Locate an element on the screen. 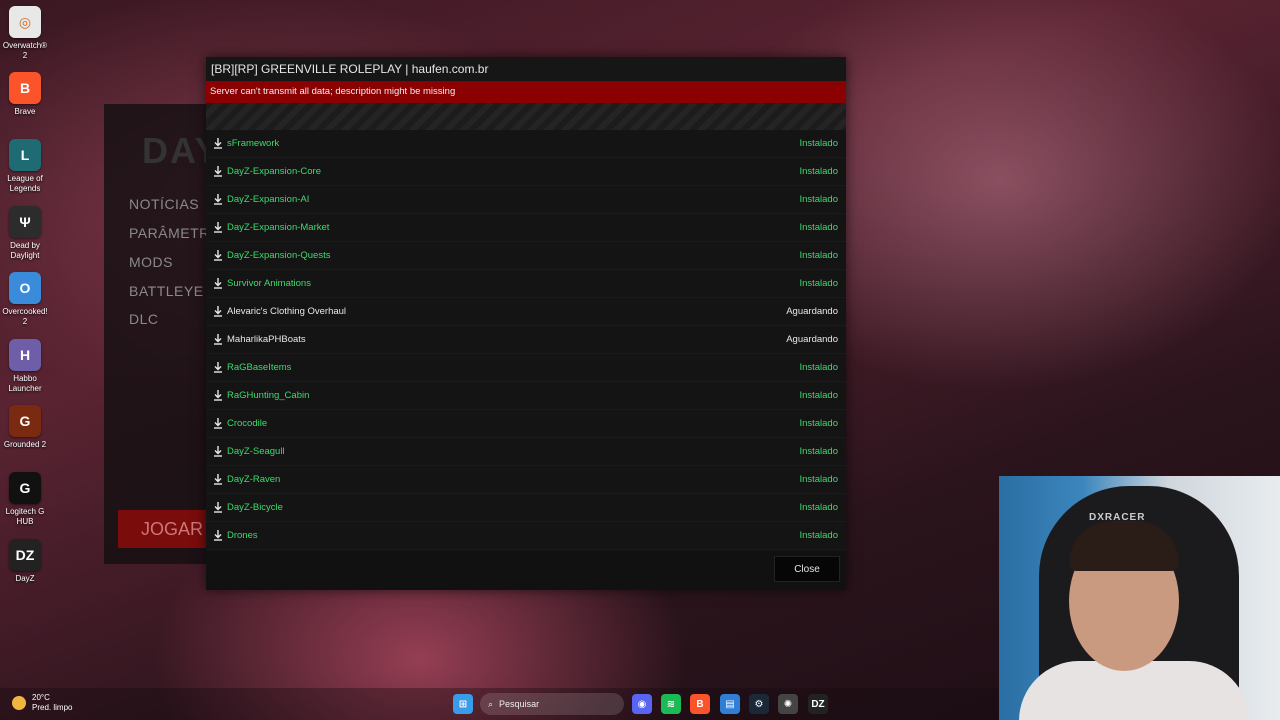  mod-row: sFramework Instalado is located at coordinates (526, 144).